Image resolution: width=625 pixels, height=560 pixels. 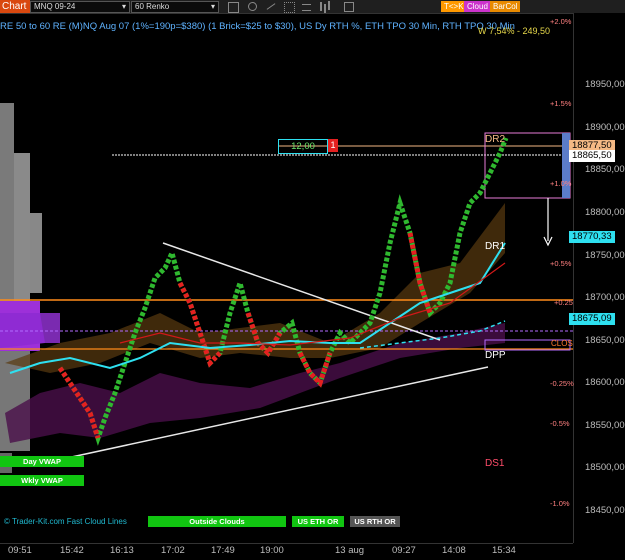 I want to click on cloud-button: Cloud, so click(x=477, y=6).